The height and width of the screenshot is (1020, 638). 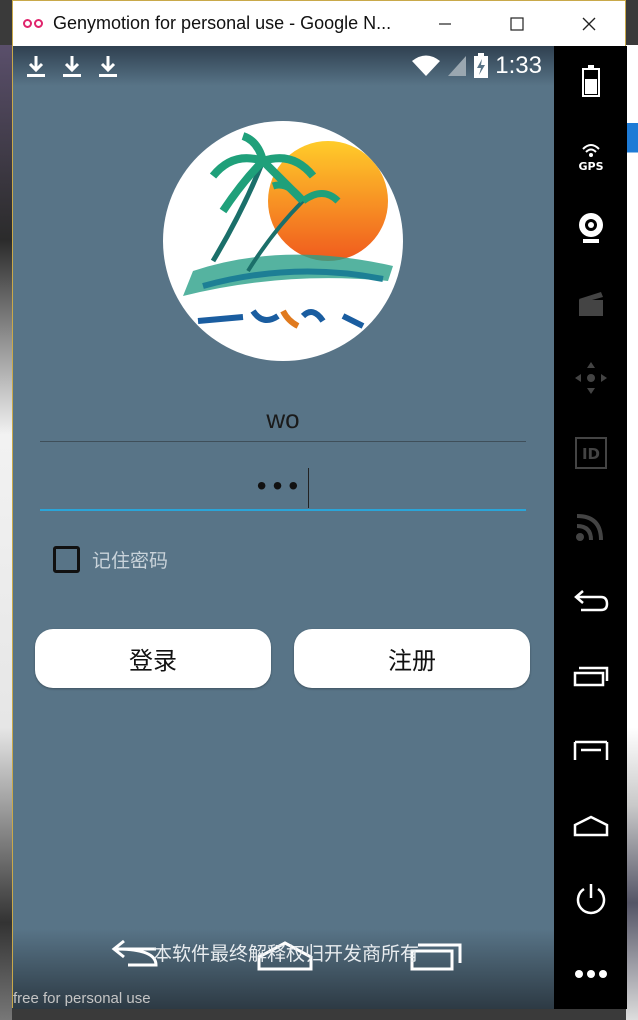 I want to click on app-logo, so click(x=283, y=241).